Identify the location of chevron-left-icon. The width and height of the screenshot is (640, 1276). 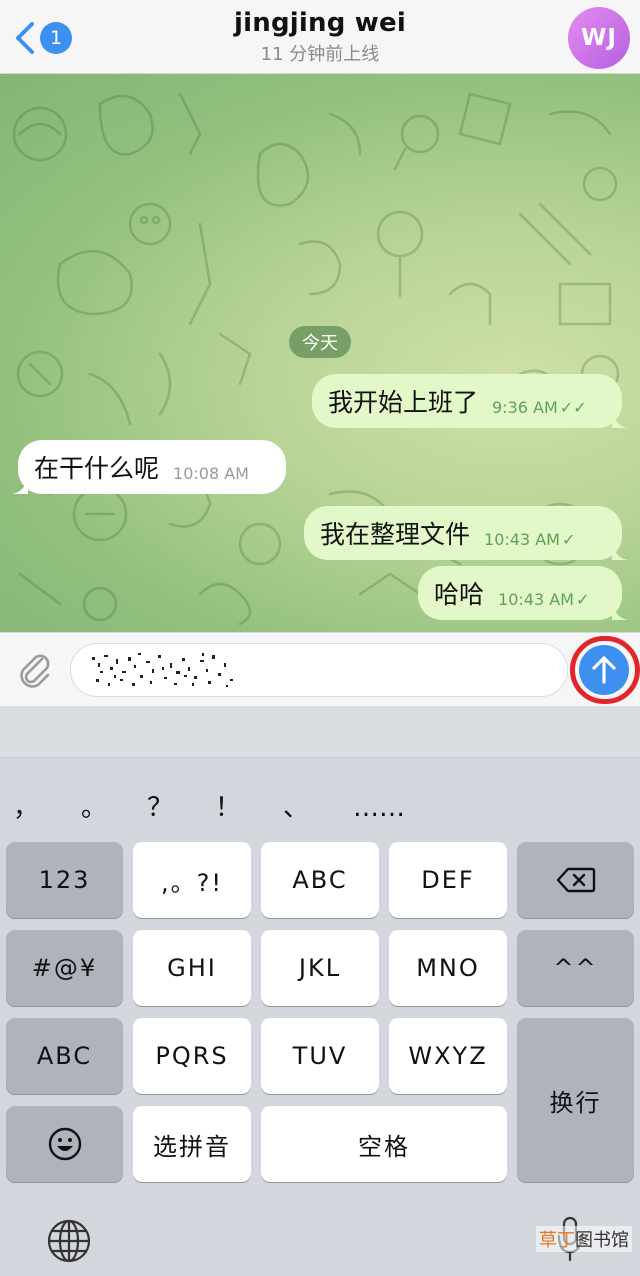
(25, 38).